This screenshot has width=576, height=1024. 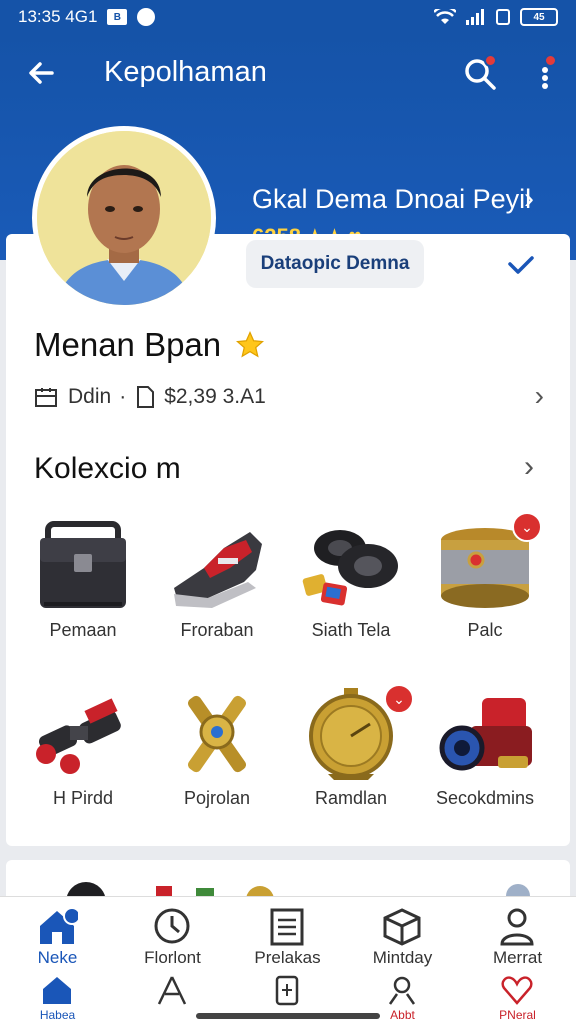 What do you see at coordinates (529, 467) in the screenshot?
I see `collection-chevron-icon: ›` at bounding box center [529, 467].